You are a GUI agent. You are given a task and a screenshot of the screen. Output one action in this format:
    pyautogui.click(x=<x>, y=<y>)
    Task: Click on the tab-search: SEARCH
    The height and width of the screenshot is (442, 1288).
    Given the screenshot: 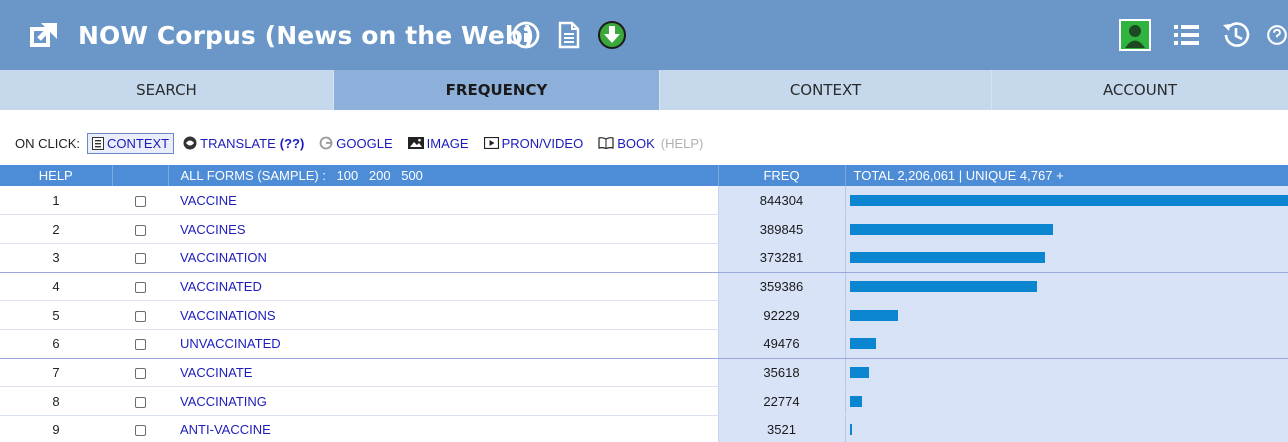 What is the action you would take?
    pyautogui.click(x=167, y=90)
    